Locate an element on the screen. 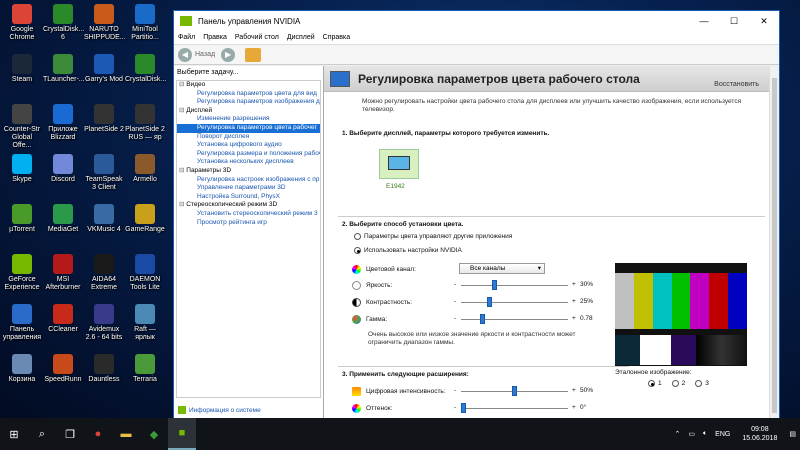  tree-item: Регулировка параметров изображения д is located at coordinates (248, 102).